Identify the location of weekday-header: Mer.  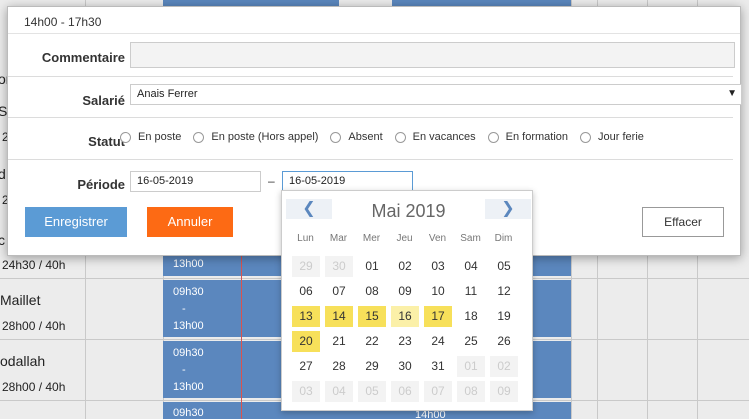
(371, 238).